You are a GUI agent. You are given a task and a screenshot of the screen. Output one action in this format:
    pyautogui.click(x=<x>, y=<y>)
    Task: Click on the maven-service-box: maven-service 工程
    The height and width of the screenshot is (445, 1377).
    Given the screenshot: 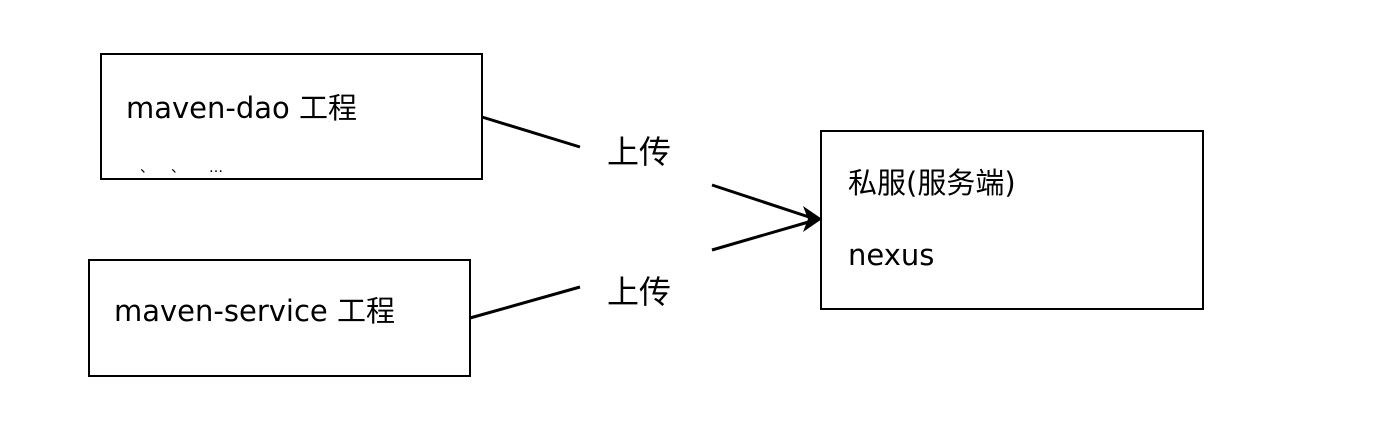 What is the action you would take?
    pyautogui.click(x=279, y=318)
    